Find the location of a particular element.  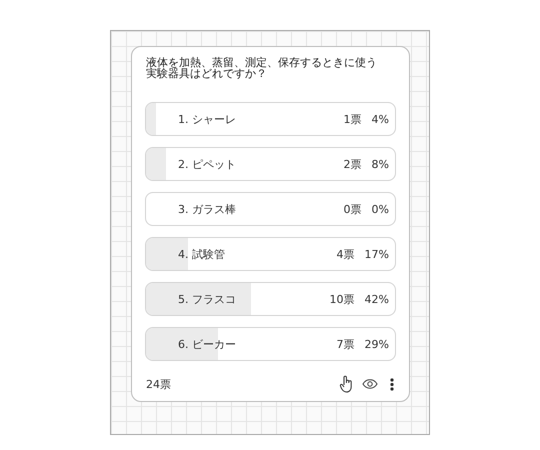

eye-icon is located at coordinates (370, 384).